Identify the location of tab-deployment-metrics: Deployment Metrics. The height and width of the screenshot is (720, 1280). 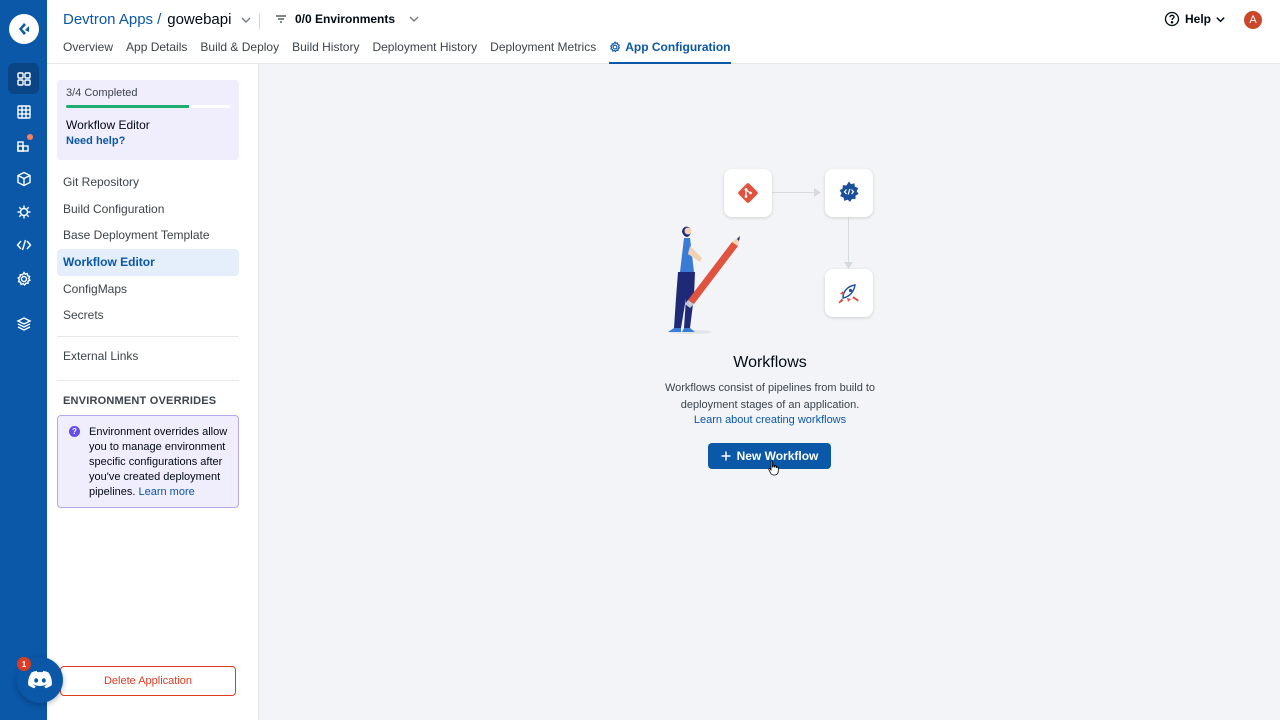
(543, 52).